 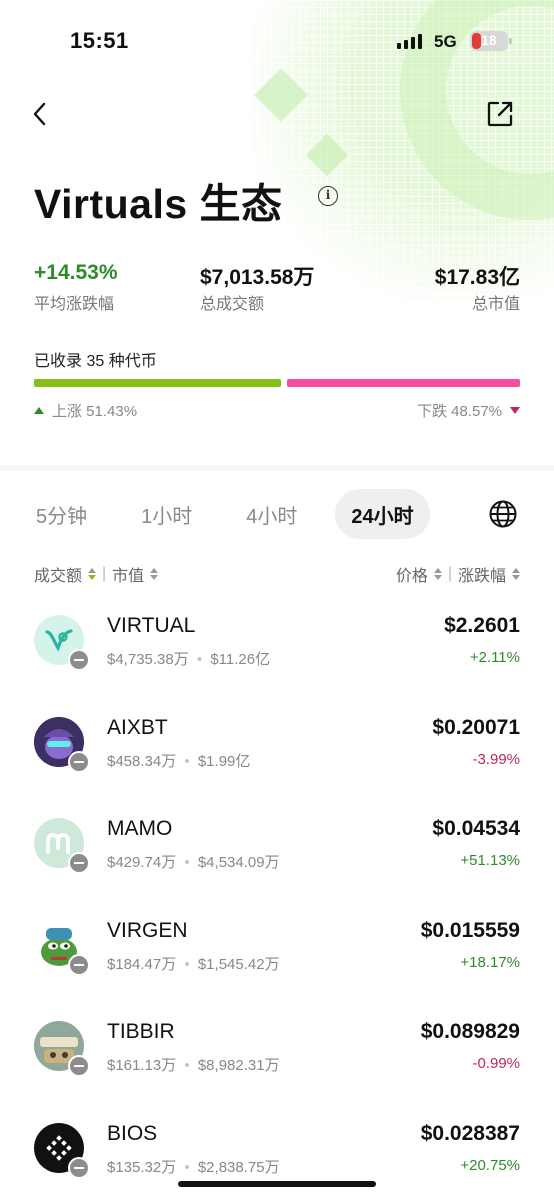 What do you see at coordinates (193, 963) in the screenshot?
I see `token-stats: $184.47万 • $1,545.42万` at bounding box center [193, 963].